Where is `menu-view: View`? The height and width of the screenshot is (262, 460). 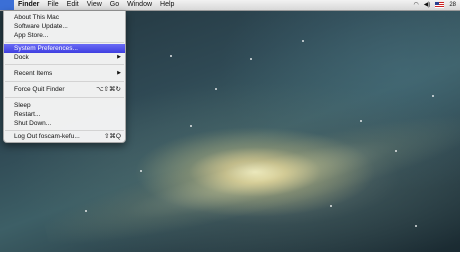 menu-view: View is located at coordinates (94, 5).